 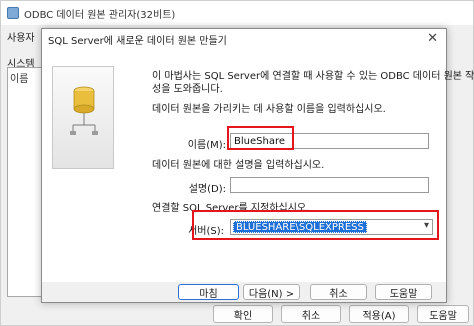 What do you see at coordinates (260, 138) in the screenshot?
I see `name-highlight-box` at bounding box center [260, 138].